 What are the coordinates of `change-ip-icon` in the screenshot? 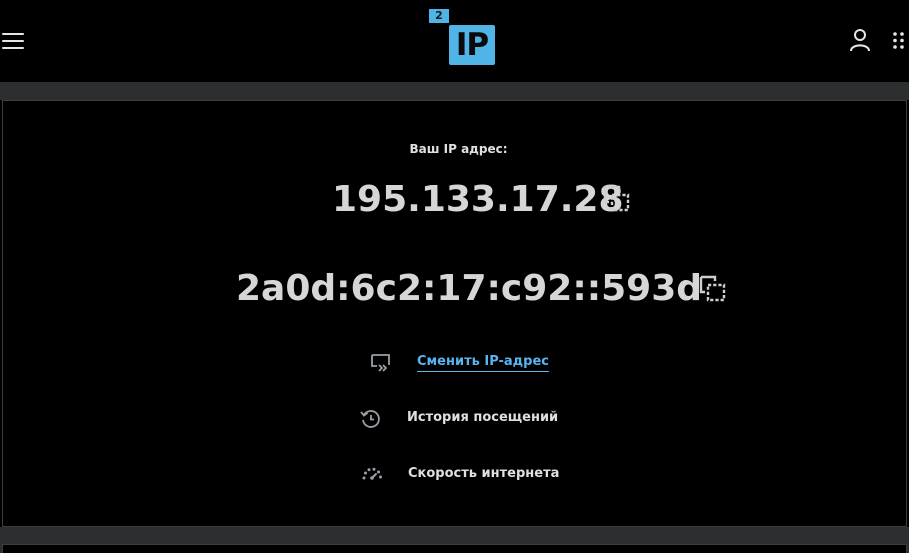 It's located at (380, 363).